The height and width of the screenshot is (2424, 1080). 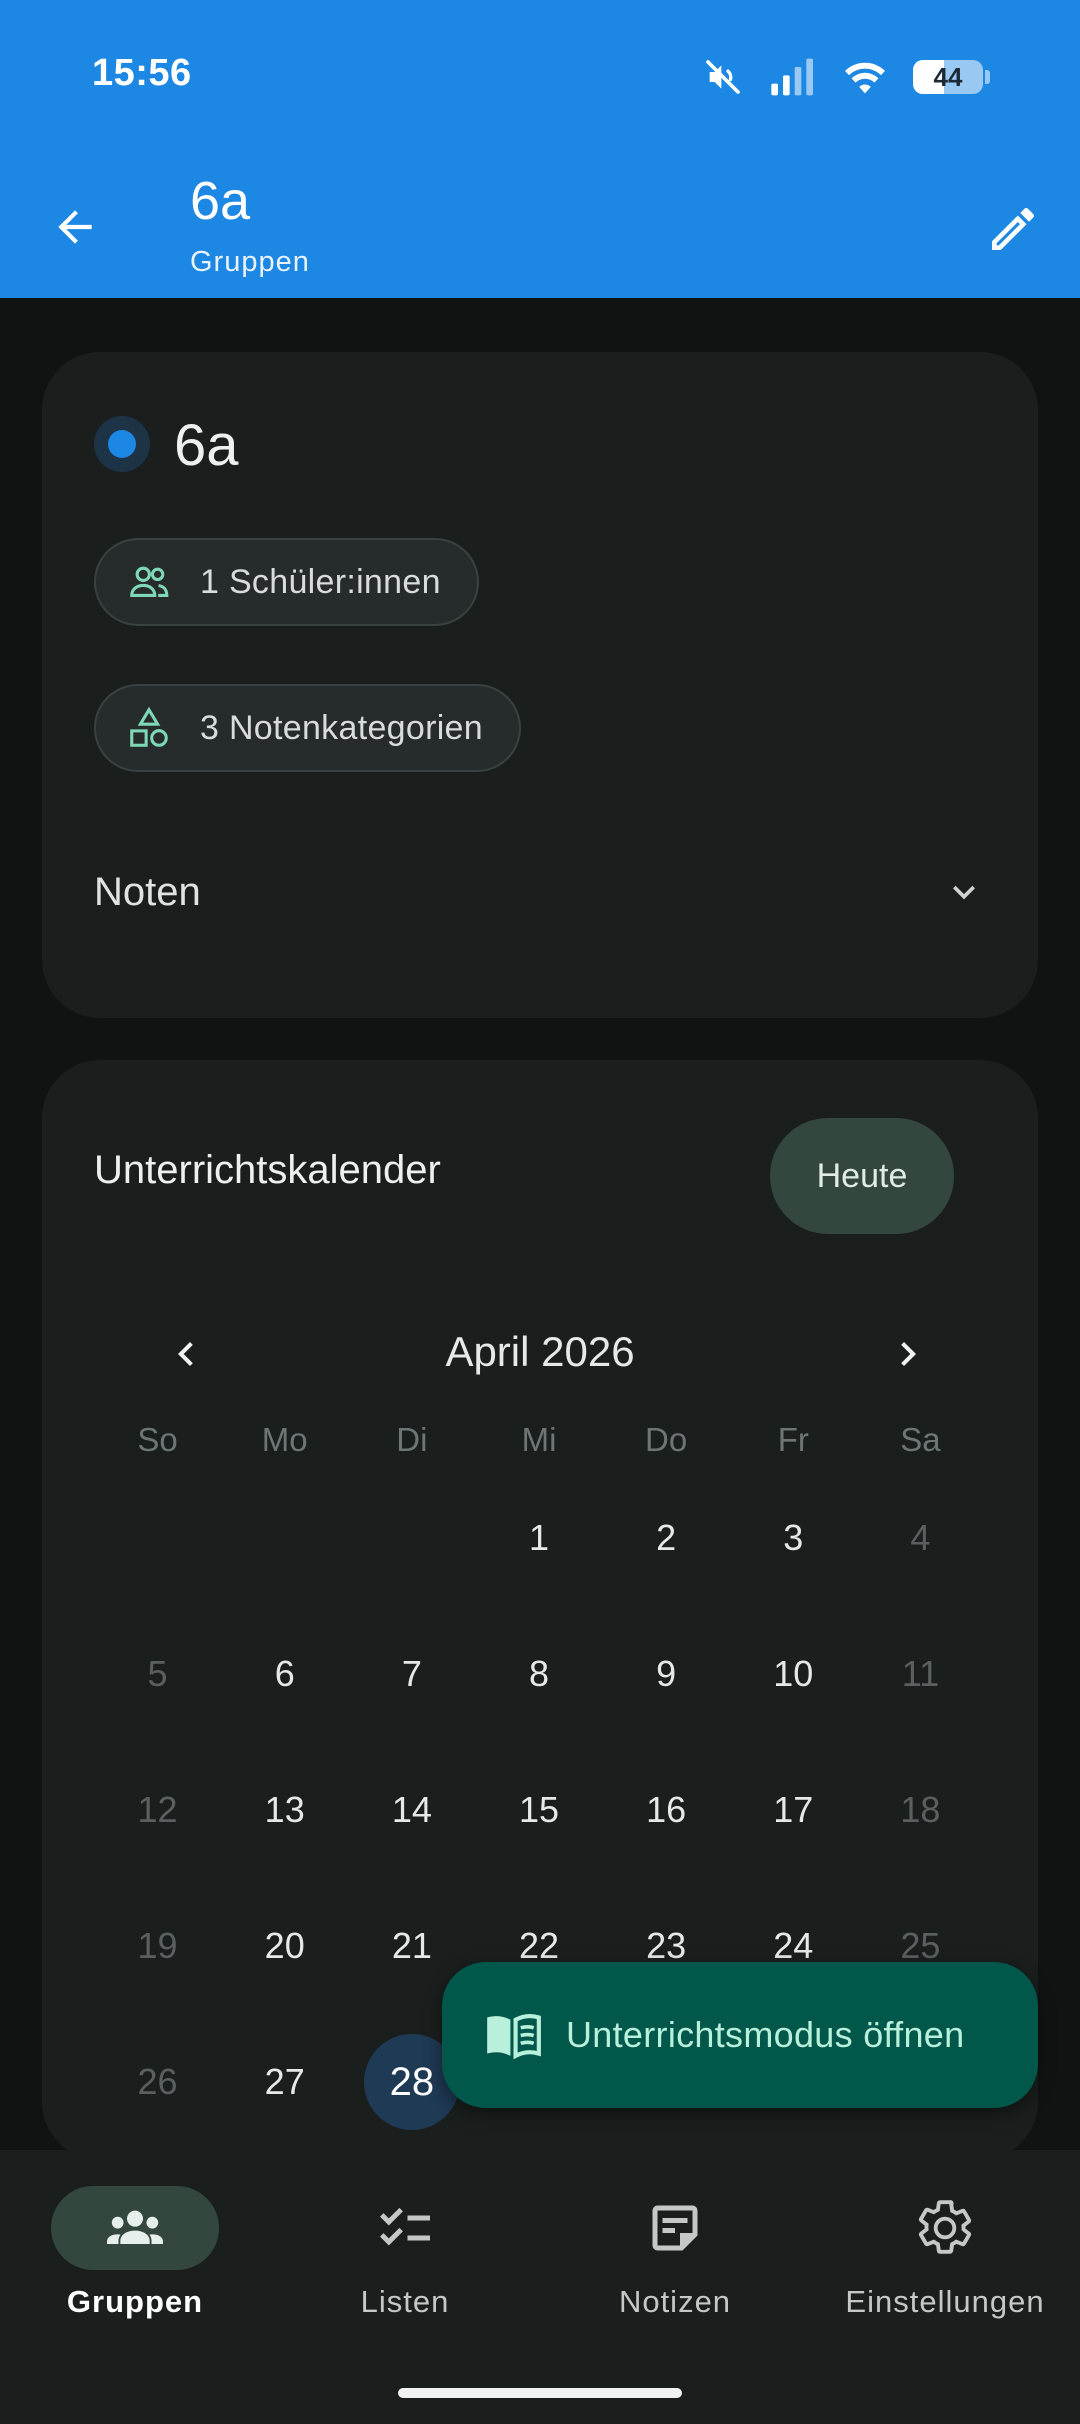 What do you see at coordinates (666, 1673) in the screenshot?
I see `calendar-day-number: 9` at bounding box center [666, 1673].